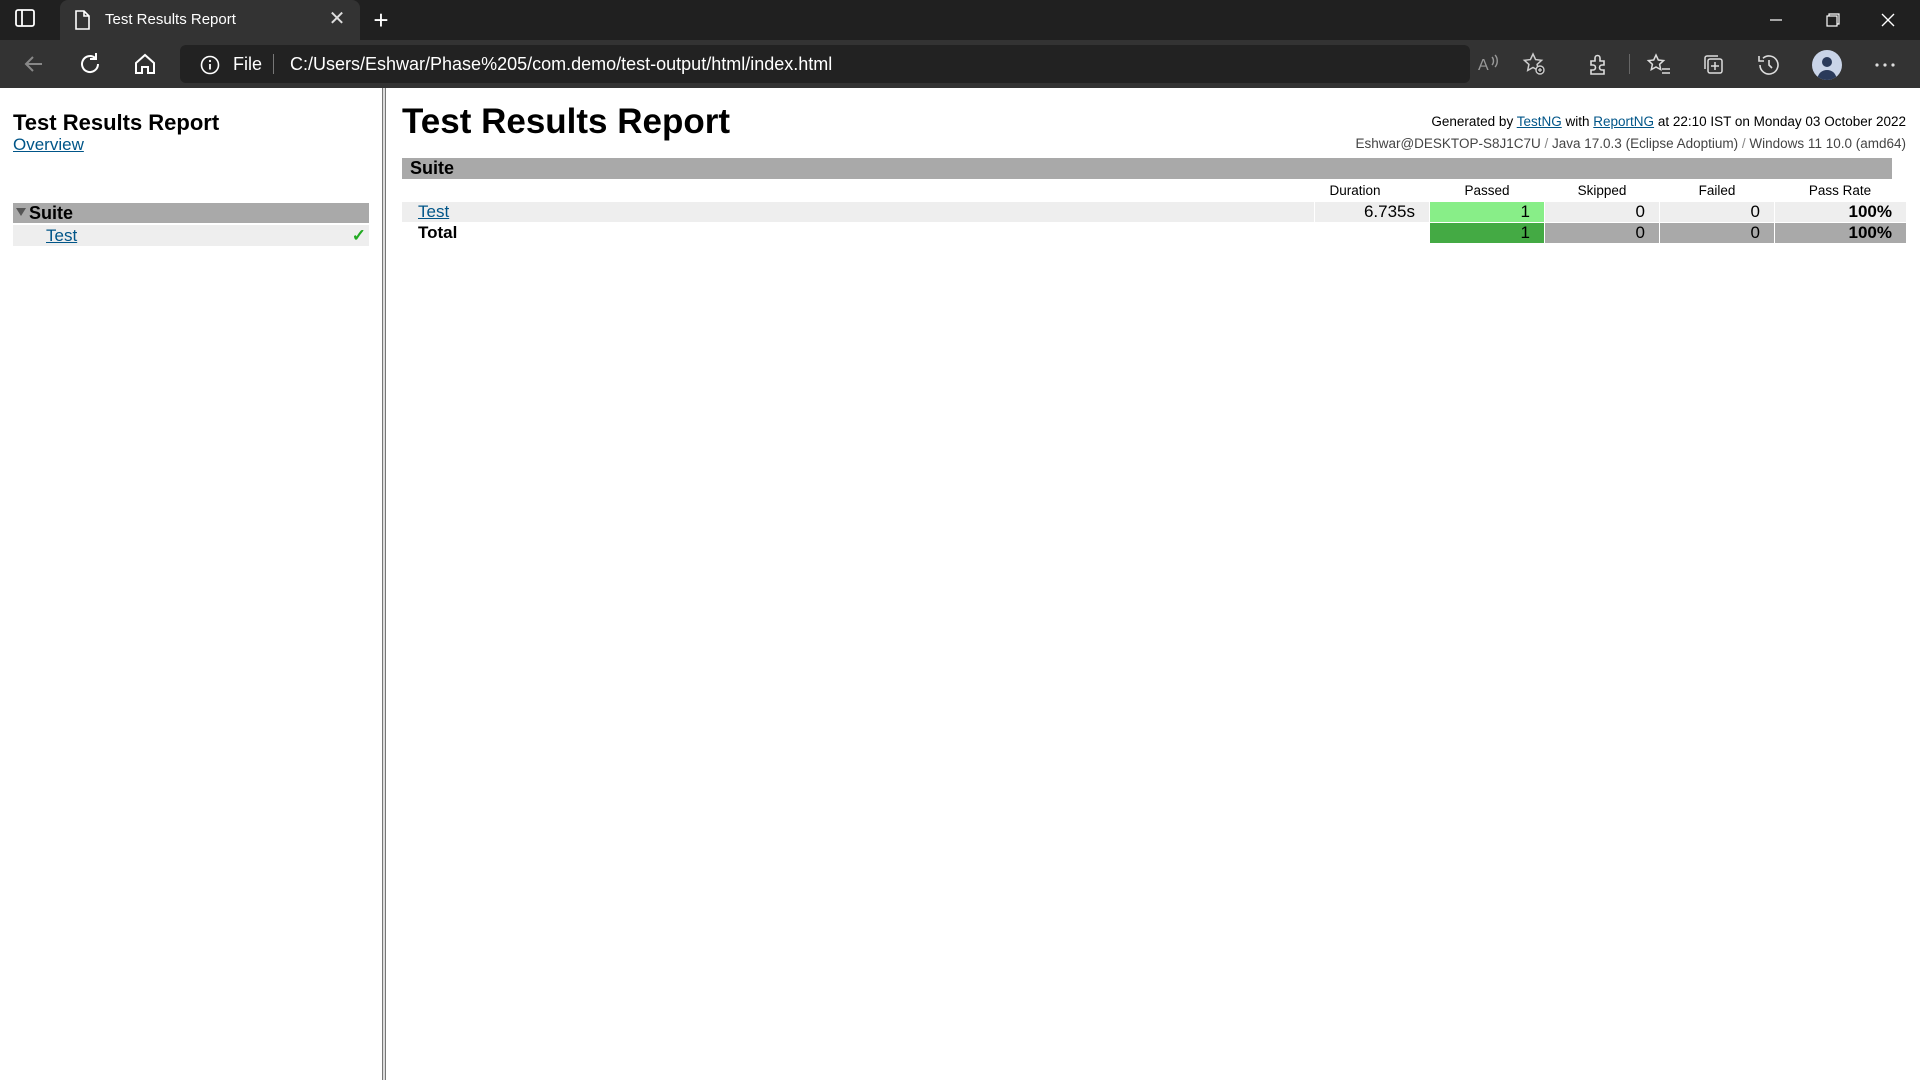  What do you see at coordinates (1717, 233) in the screenshot?
I see `total-failed-cell: 0` at bounding box center [1717, 233].